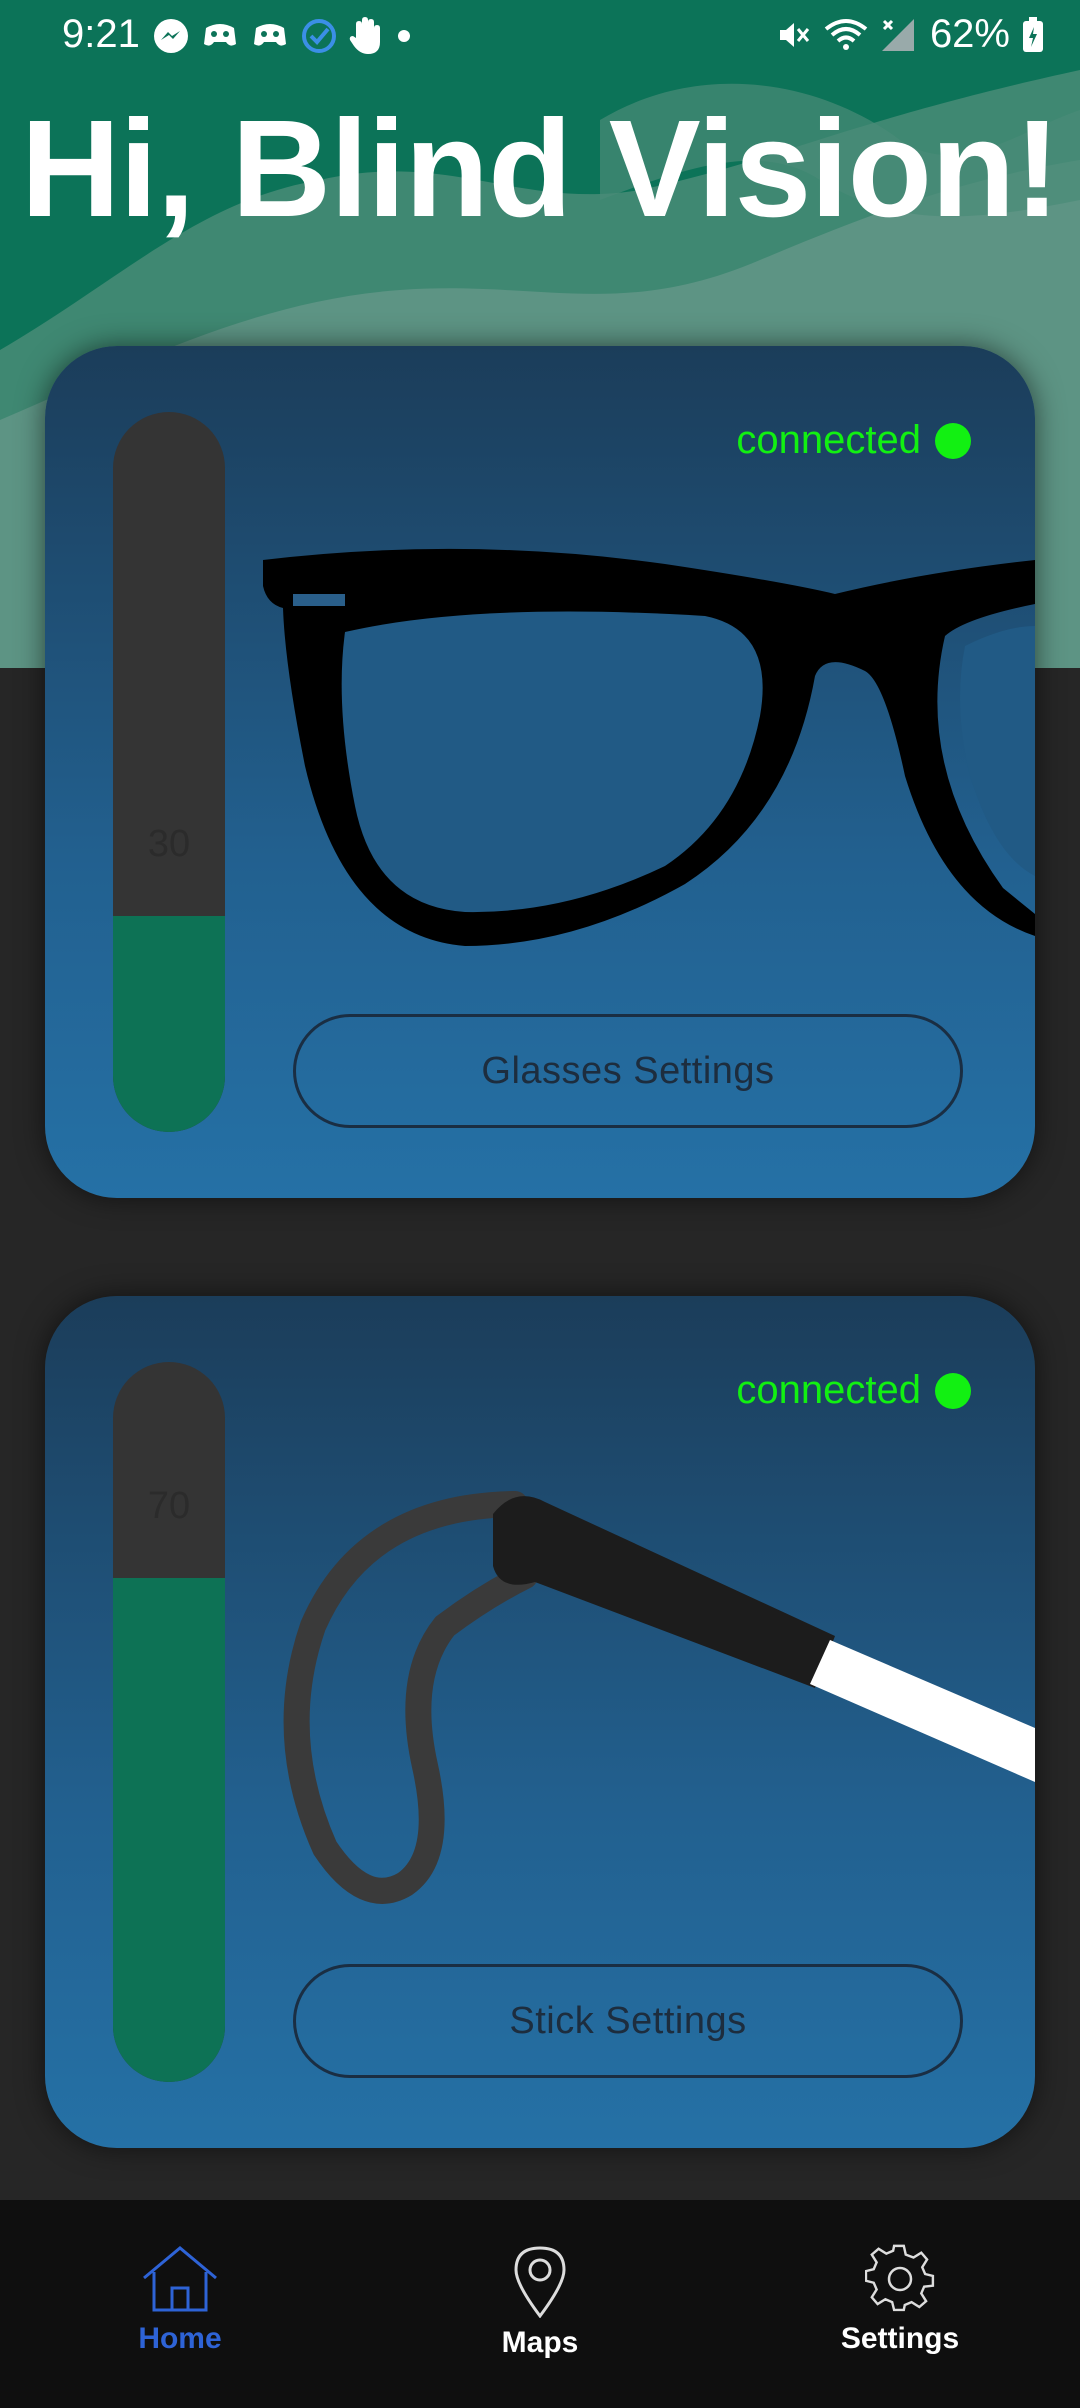  What do you see at coordinates (364, 35) in the screenshot?
I see `hand-icon` at bounding box center [364, 35].